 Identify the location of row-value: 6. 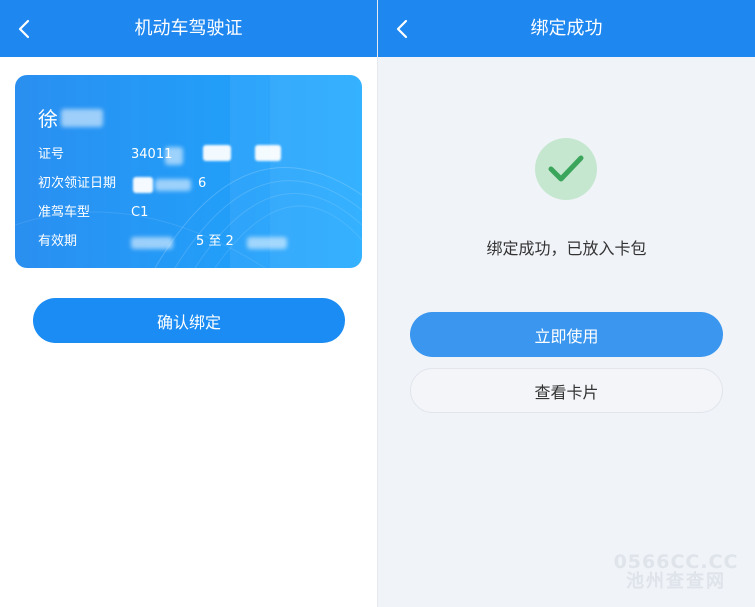
(202, 183).